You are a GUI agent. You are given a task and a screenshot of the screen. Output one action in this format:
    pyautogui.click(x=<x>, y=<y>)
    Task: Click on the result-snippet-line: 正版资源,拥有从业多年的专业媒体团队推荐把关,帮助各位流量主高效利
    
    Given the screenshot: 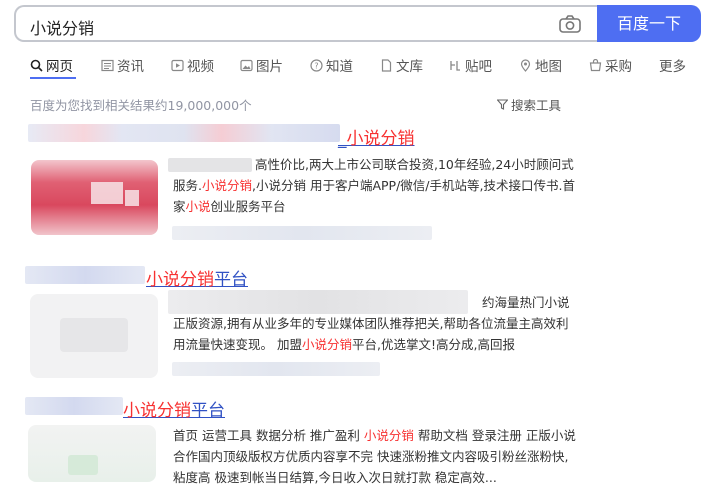 What is the action you would take?
    pyautogui.click(x=370, y=323)
    